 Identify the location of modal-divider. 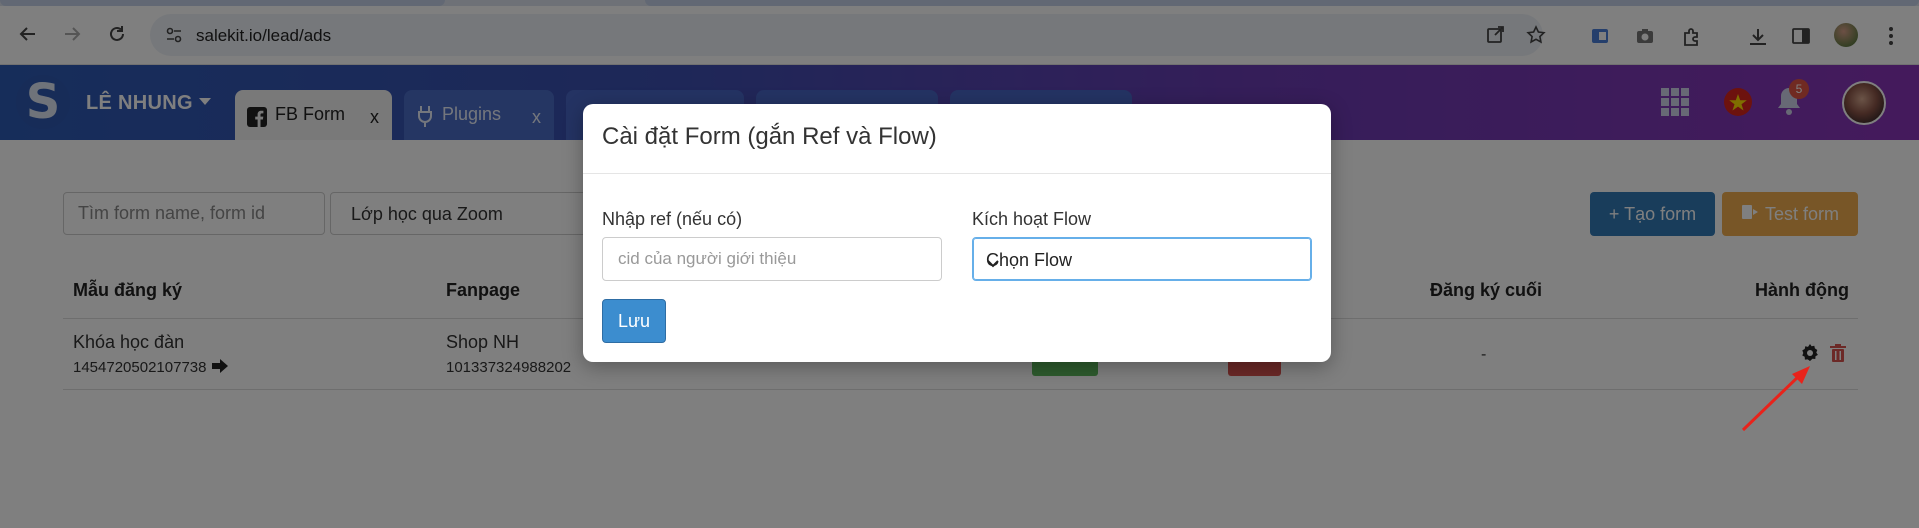
(957, 173).